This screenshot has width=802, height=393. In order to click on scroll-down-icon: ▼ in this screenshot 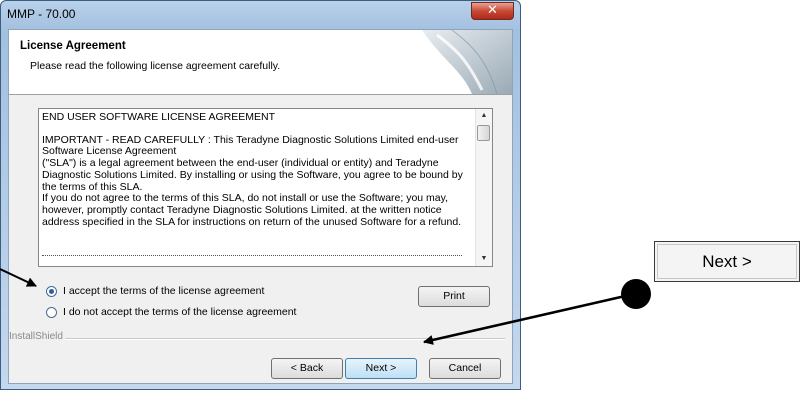, I will do `click(484, 259)`.